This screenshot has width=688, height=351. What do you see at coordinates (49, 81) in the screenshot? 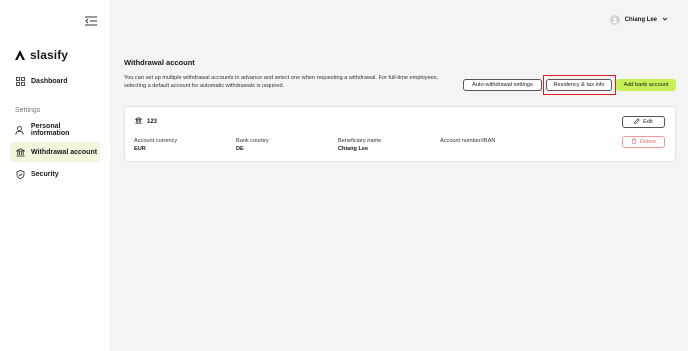
I see `sidebar-item-label: Dashboard` at bounding box center [49, 81].